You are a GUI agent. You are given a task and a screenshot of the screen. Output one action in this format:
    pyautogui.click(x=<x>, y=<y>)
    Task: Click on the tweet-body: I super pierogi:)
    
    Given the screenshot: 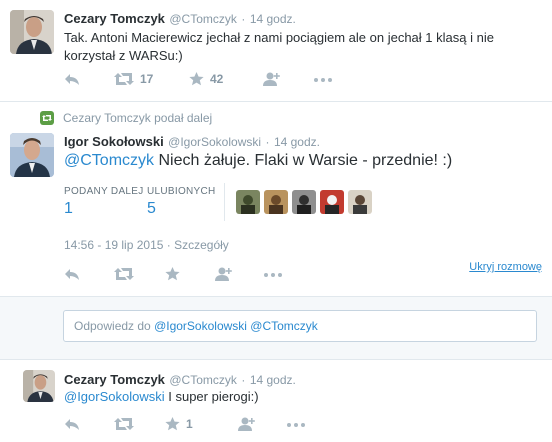 What is the action you would take?
    pyautogui.click(x=211, y=396)
    